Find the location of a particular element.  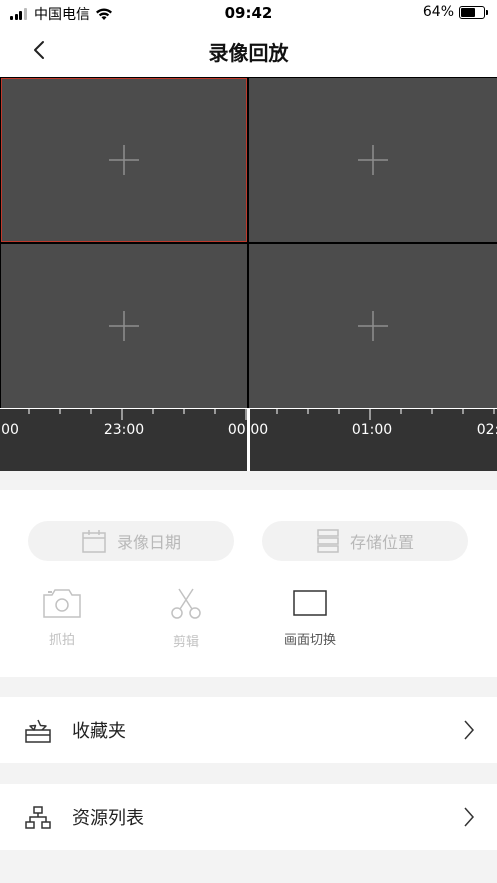

battery-percent: 64% is located at coordinates (438, 12).